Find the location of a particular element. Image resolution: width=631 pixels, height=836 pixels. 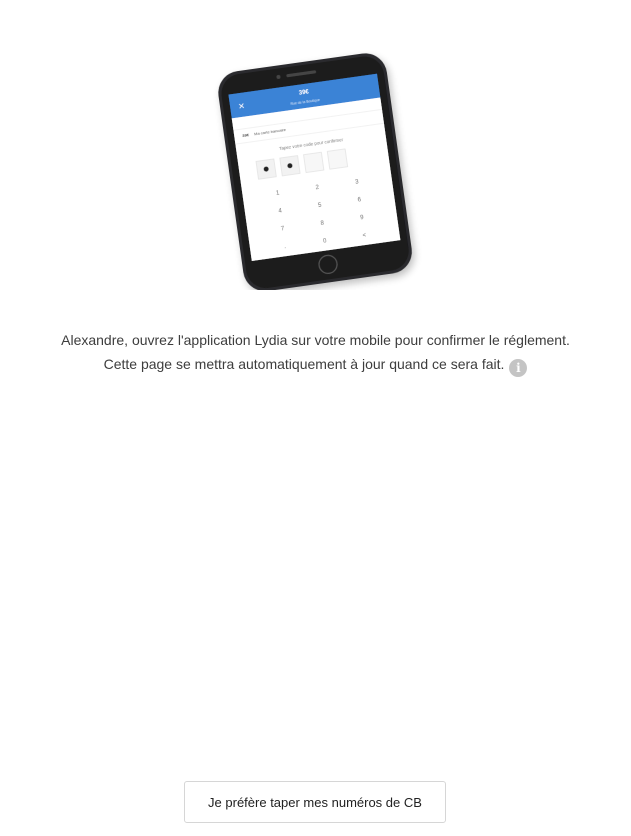

enter-card-numbers-button: Je préfère taper mes numéros de CB is located at coordinates (315, 802).